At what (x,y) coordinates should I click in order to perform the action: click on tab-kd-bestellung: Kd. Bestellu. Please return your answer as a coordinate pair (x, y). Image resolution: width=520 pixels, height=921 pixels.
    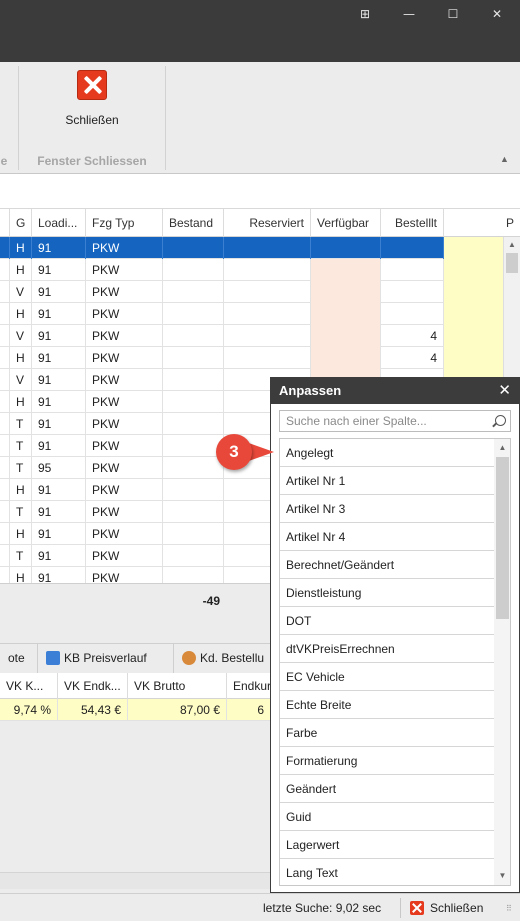
    Looking at the image, I should click on (224, 658).